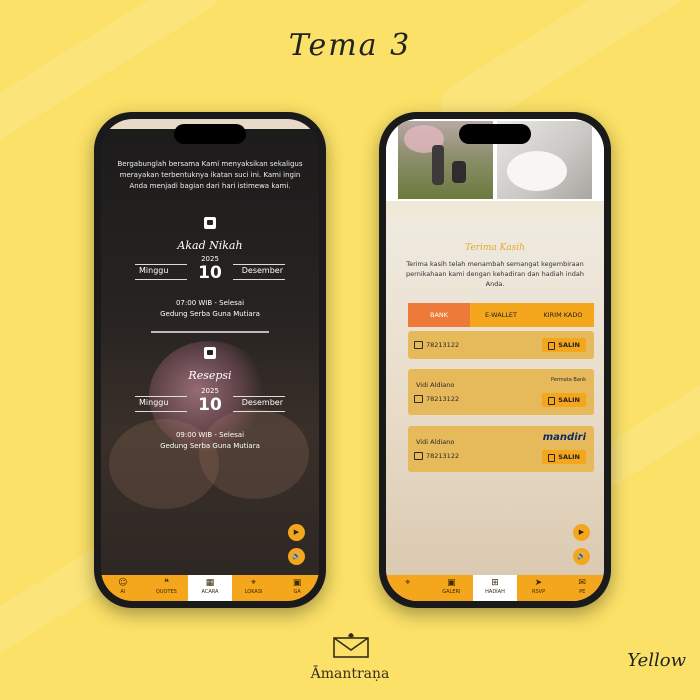 The width and height of the screenshot is (700, 700). What do you see at coordinates (350, 674) in the screenshot?
I see `brand-name: Āmantraṇa` at bounding box center [350, 674].